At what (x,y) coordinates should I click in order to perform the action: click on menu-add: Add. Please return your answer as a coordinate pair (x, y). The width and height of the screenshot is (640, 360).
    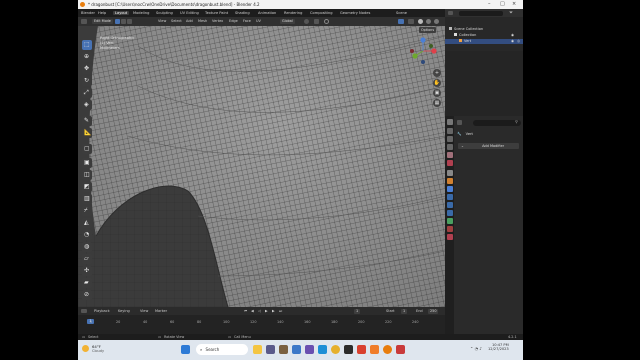
    Looking at the image, I should click on (189, 21).